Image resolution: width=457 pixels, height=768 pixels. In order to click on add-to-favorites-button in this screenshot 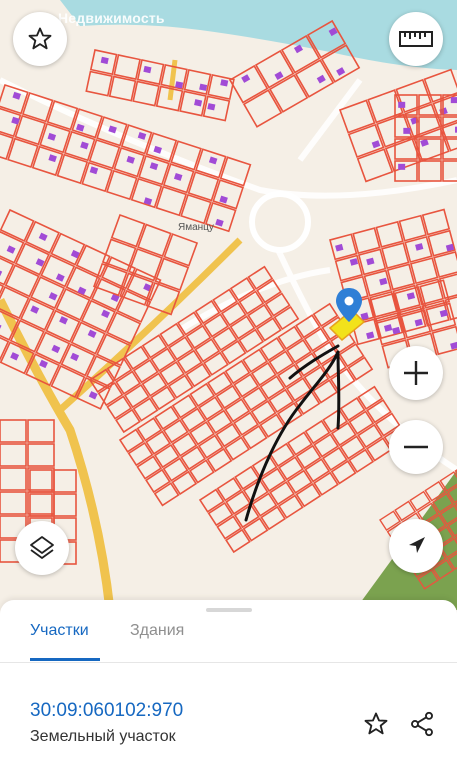, I will do `click(376, 724)`.